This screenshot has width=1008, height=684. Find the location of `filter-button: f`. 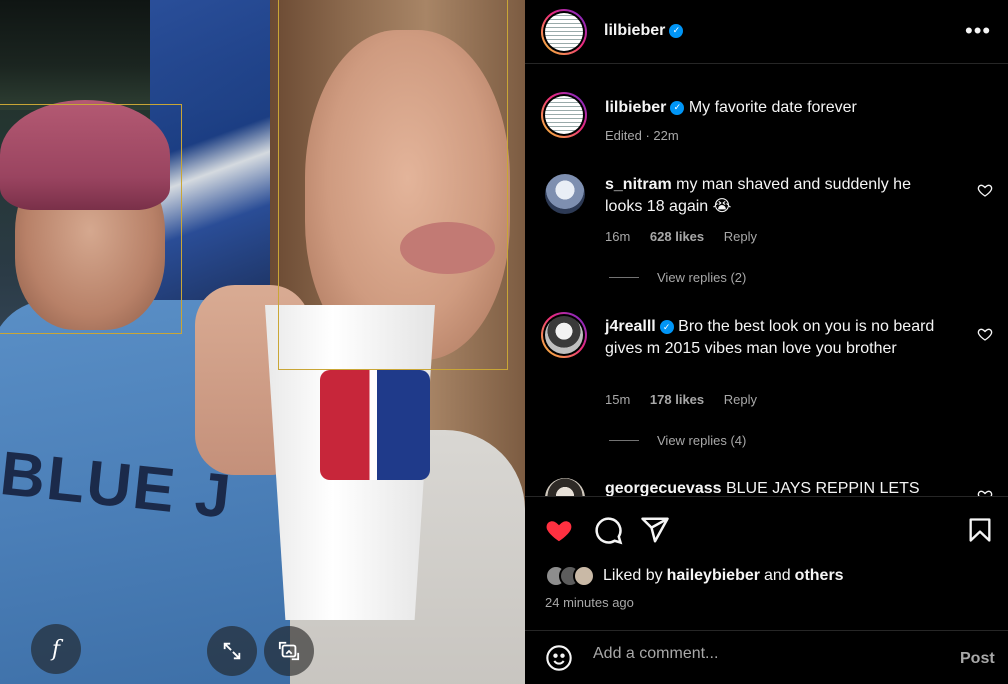

filter-button: f is located at coordinates (56, 649).